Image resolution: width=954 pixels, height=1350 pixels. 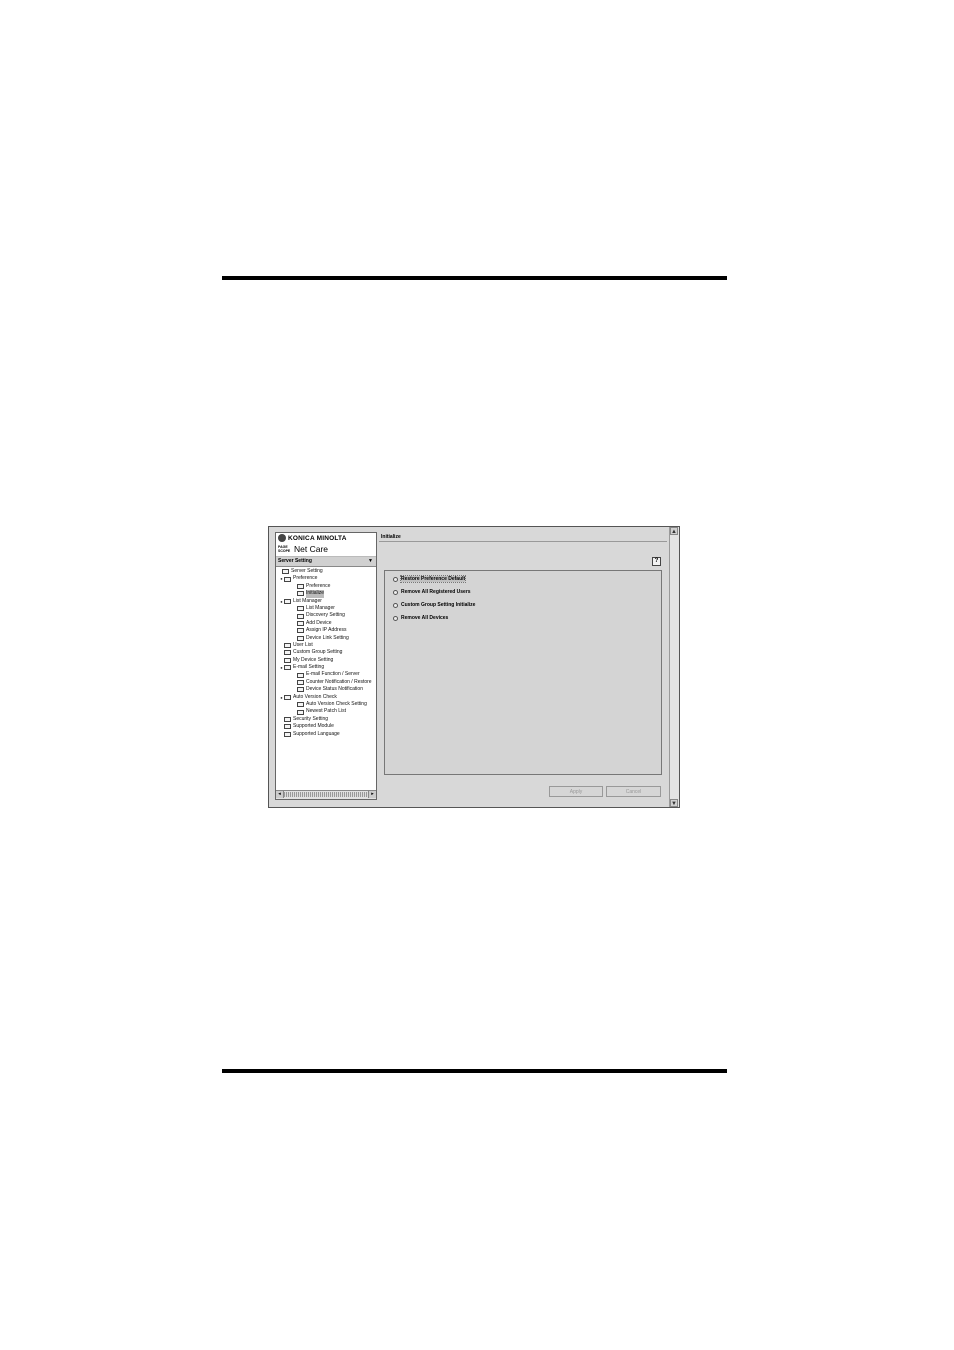 I want to click on tree-item: List Manager, so click(x=326, y=608).